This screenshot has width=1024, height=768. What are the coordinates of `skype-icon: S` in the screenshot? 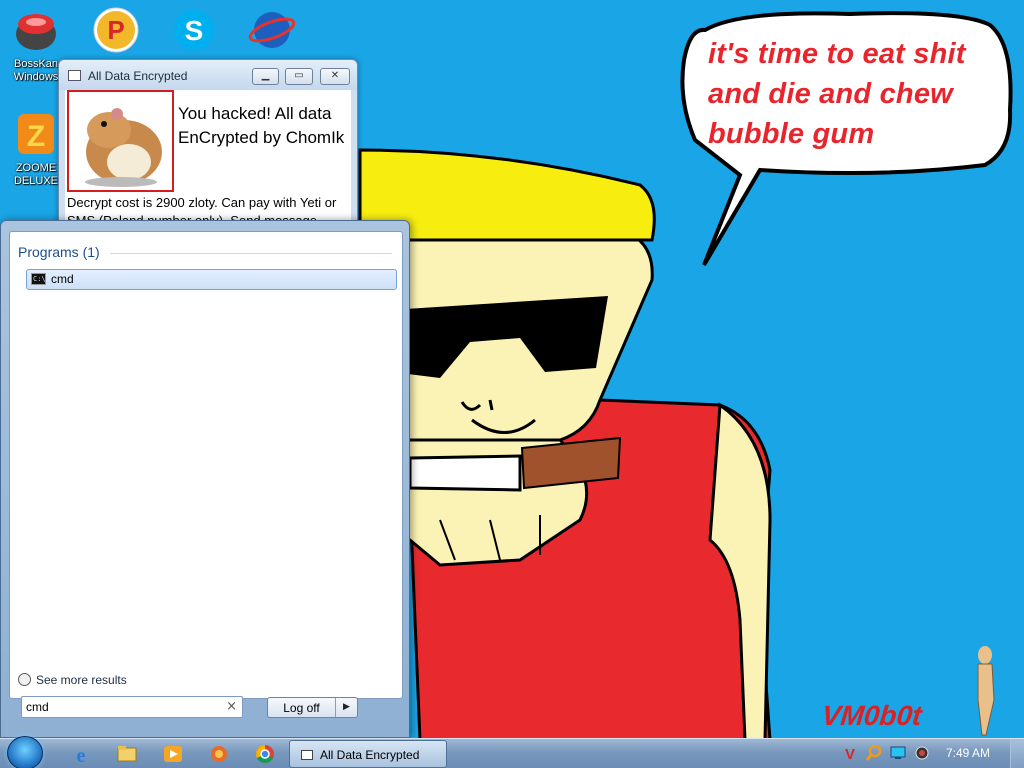 It's located at (194, 30).